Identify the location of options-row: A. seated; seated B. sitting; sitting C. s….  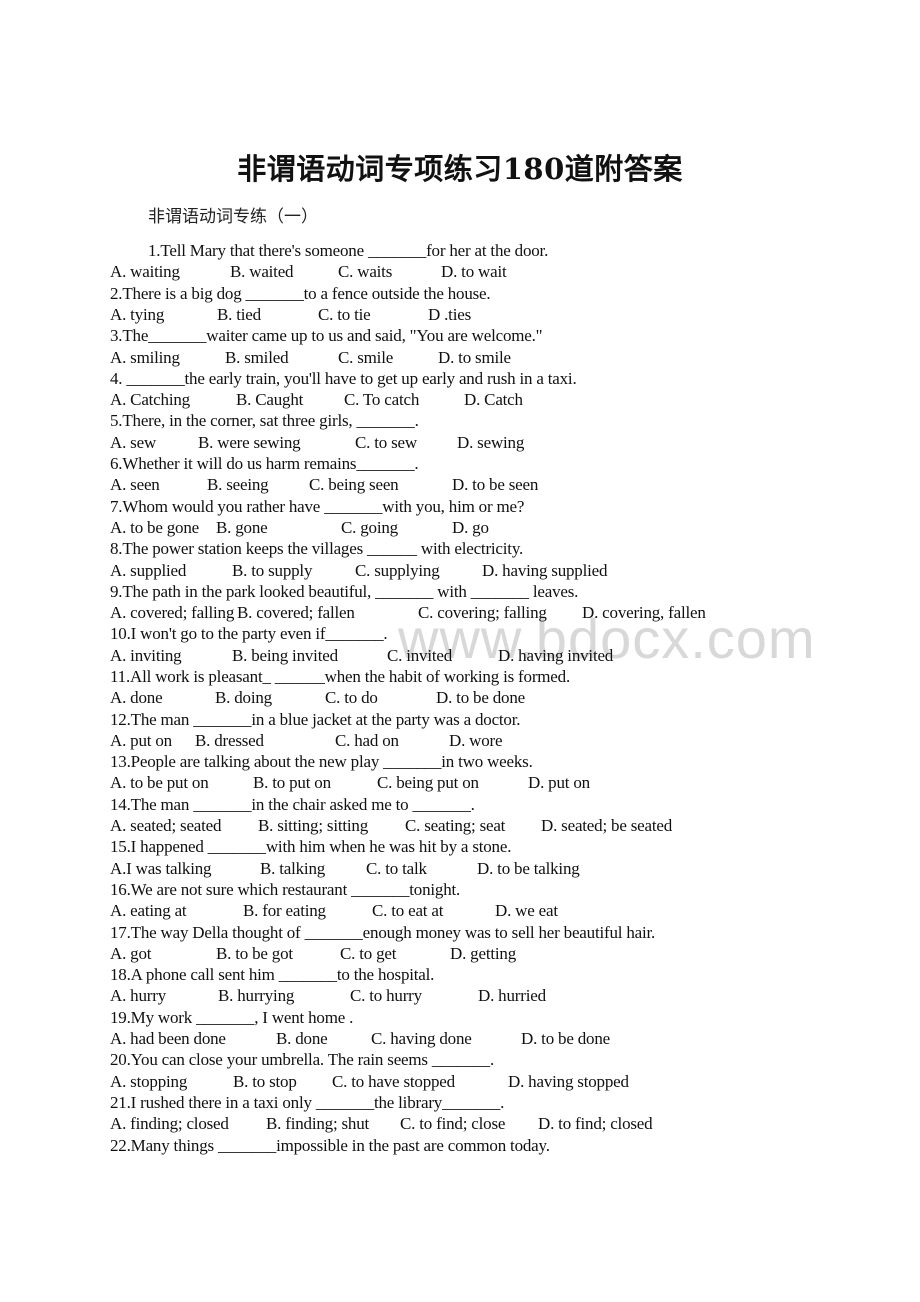
(460, 825).